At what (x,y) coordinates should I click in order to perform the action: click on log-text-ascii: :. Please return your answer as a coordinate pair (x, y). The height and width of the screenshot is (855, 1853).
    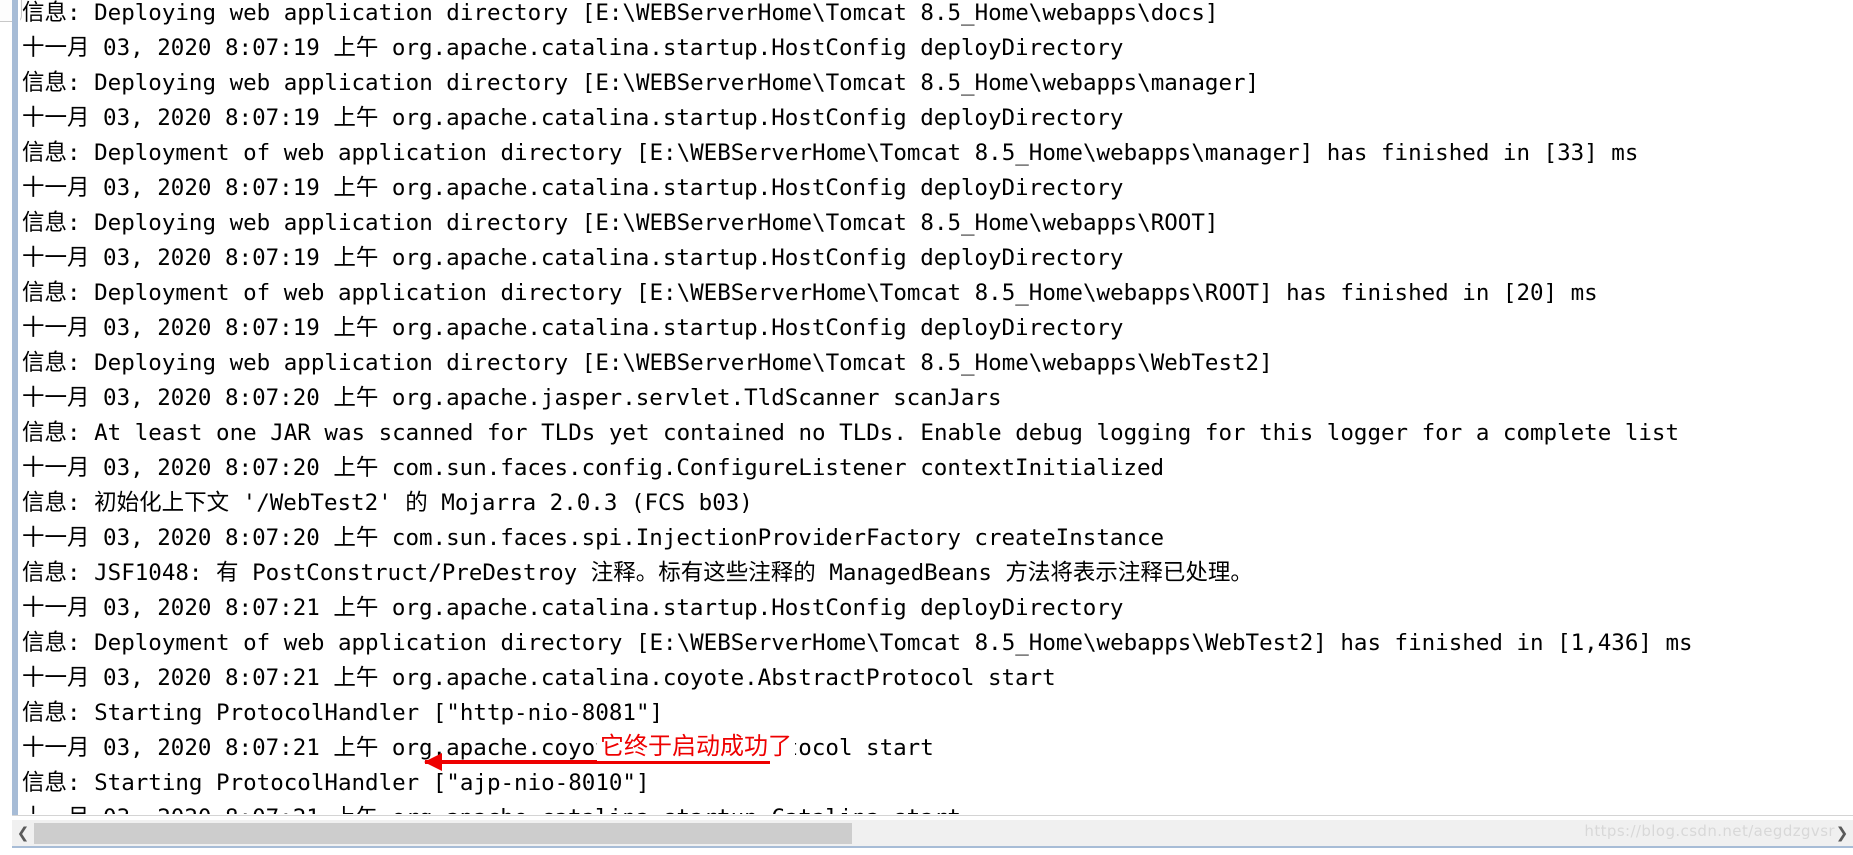
    Looking at the image, I should click on (81, 503).